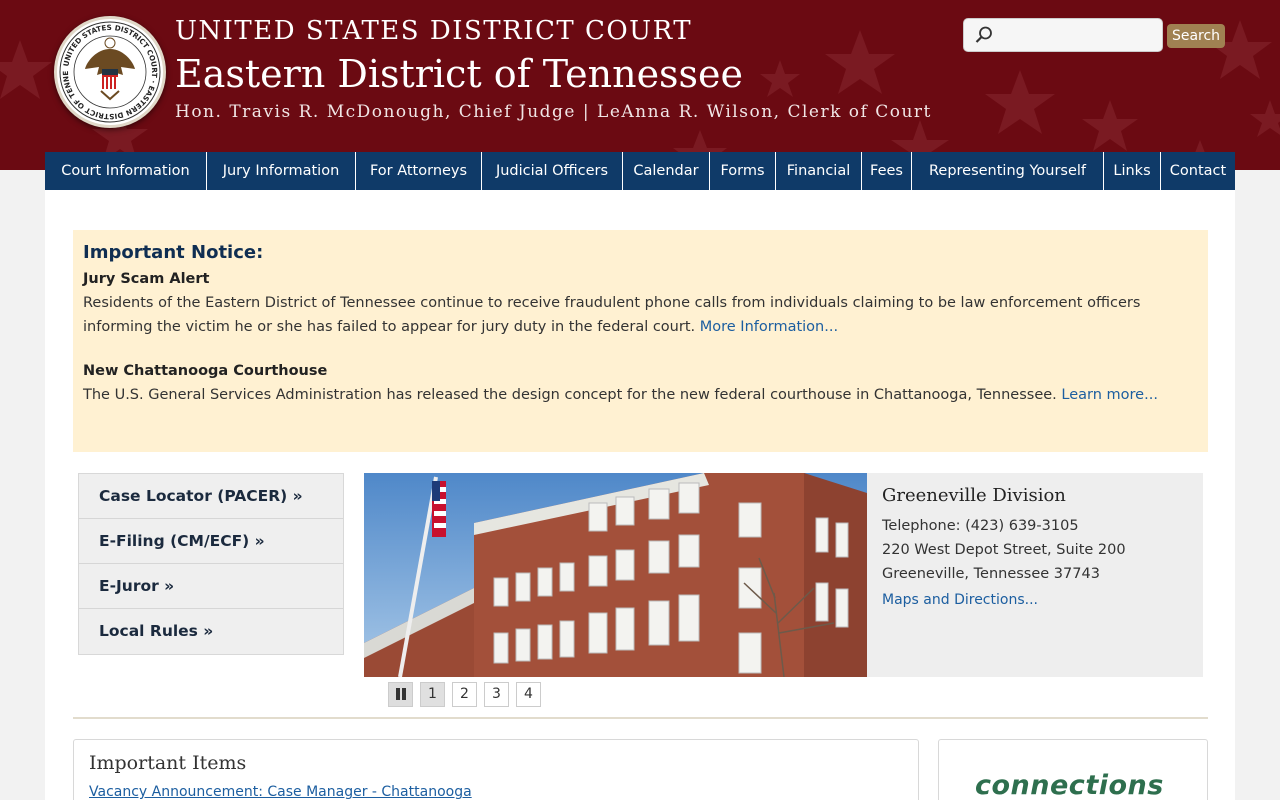  Describe the element at coordinates (173, 252) in the screenshot. I see `notice-heading: Important Notice:` at that location.